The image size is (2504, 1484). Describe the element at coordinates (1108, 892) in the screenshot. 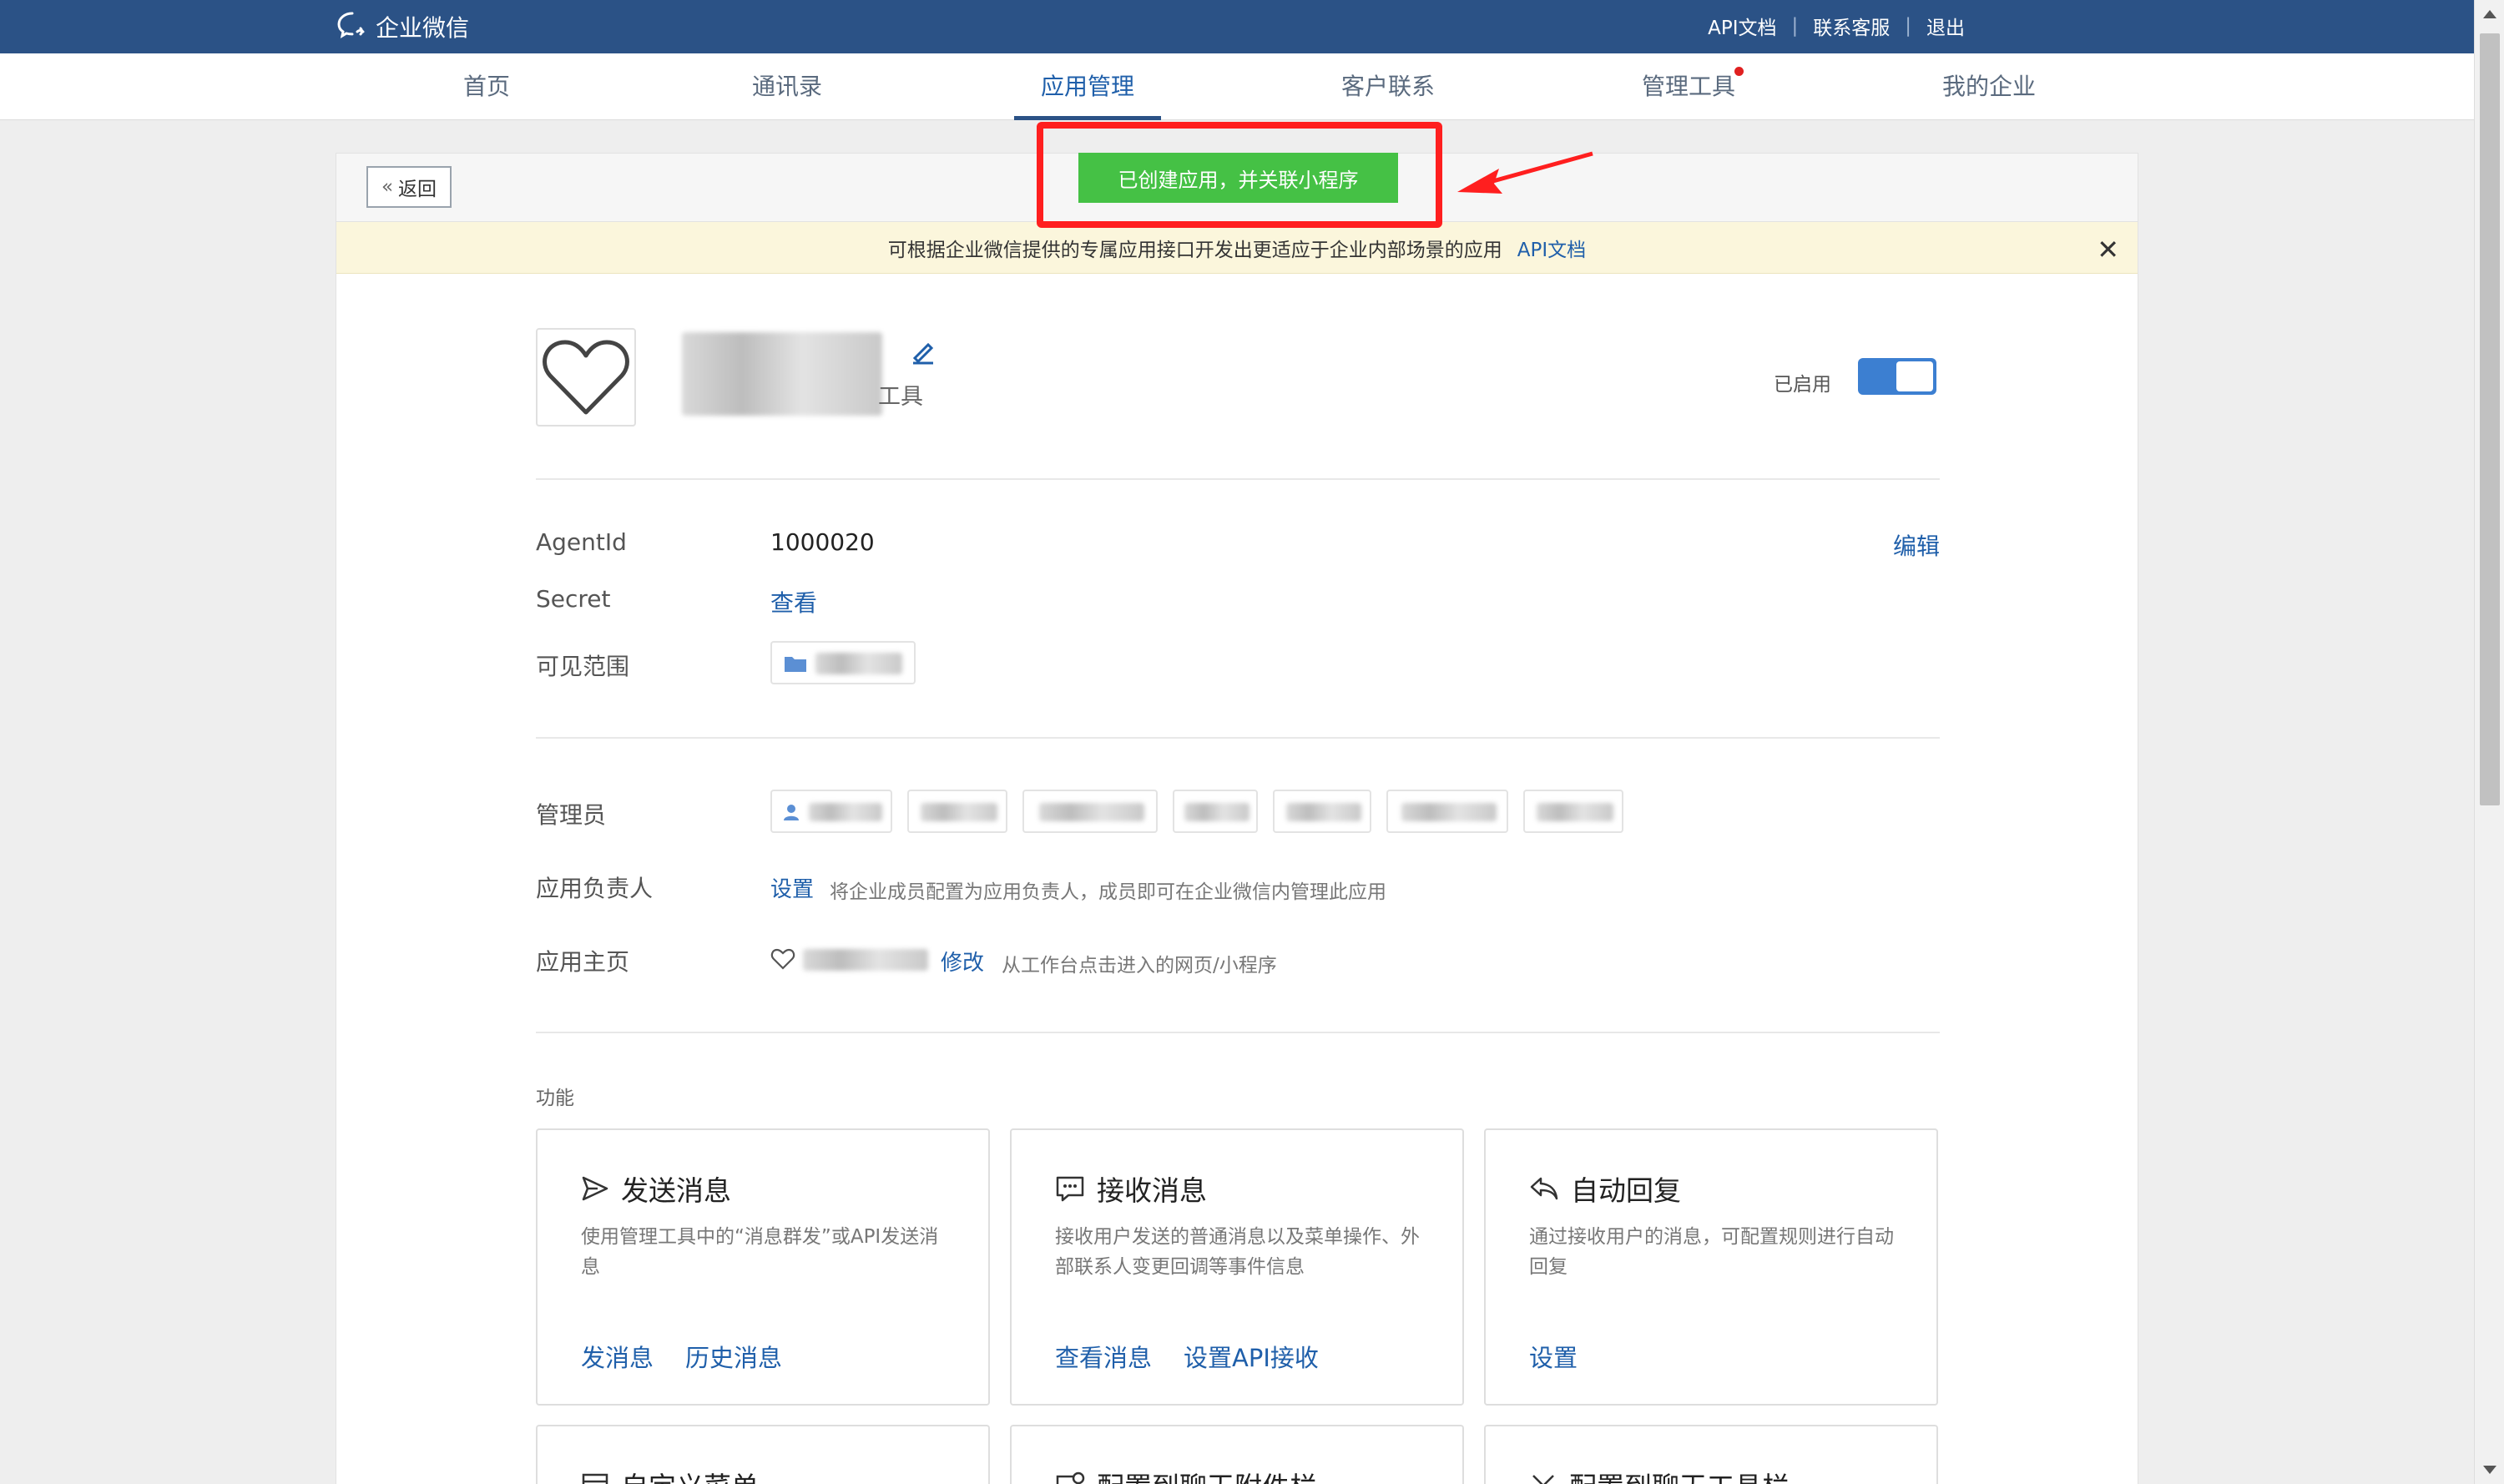

I see `owner-hint: 将企业成员配置为应用负责人，成员即可在企业微信内管理此应用` at that location.